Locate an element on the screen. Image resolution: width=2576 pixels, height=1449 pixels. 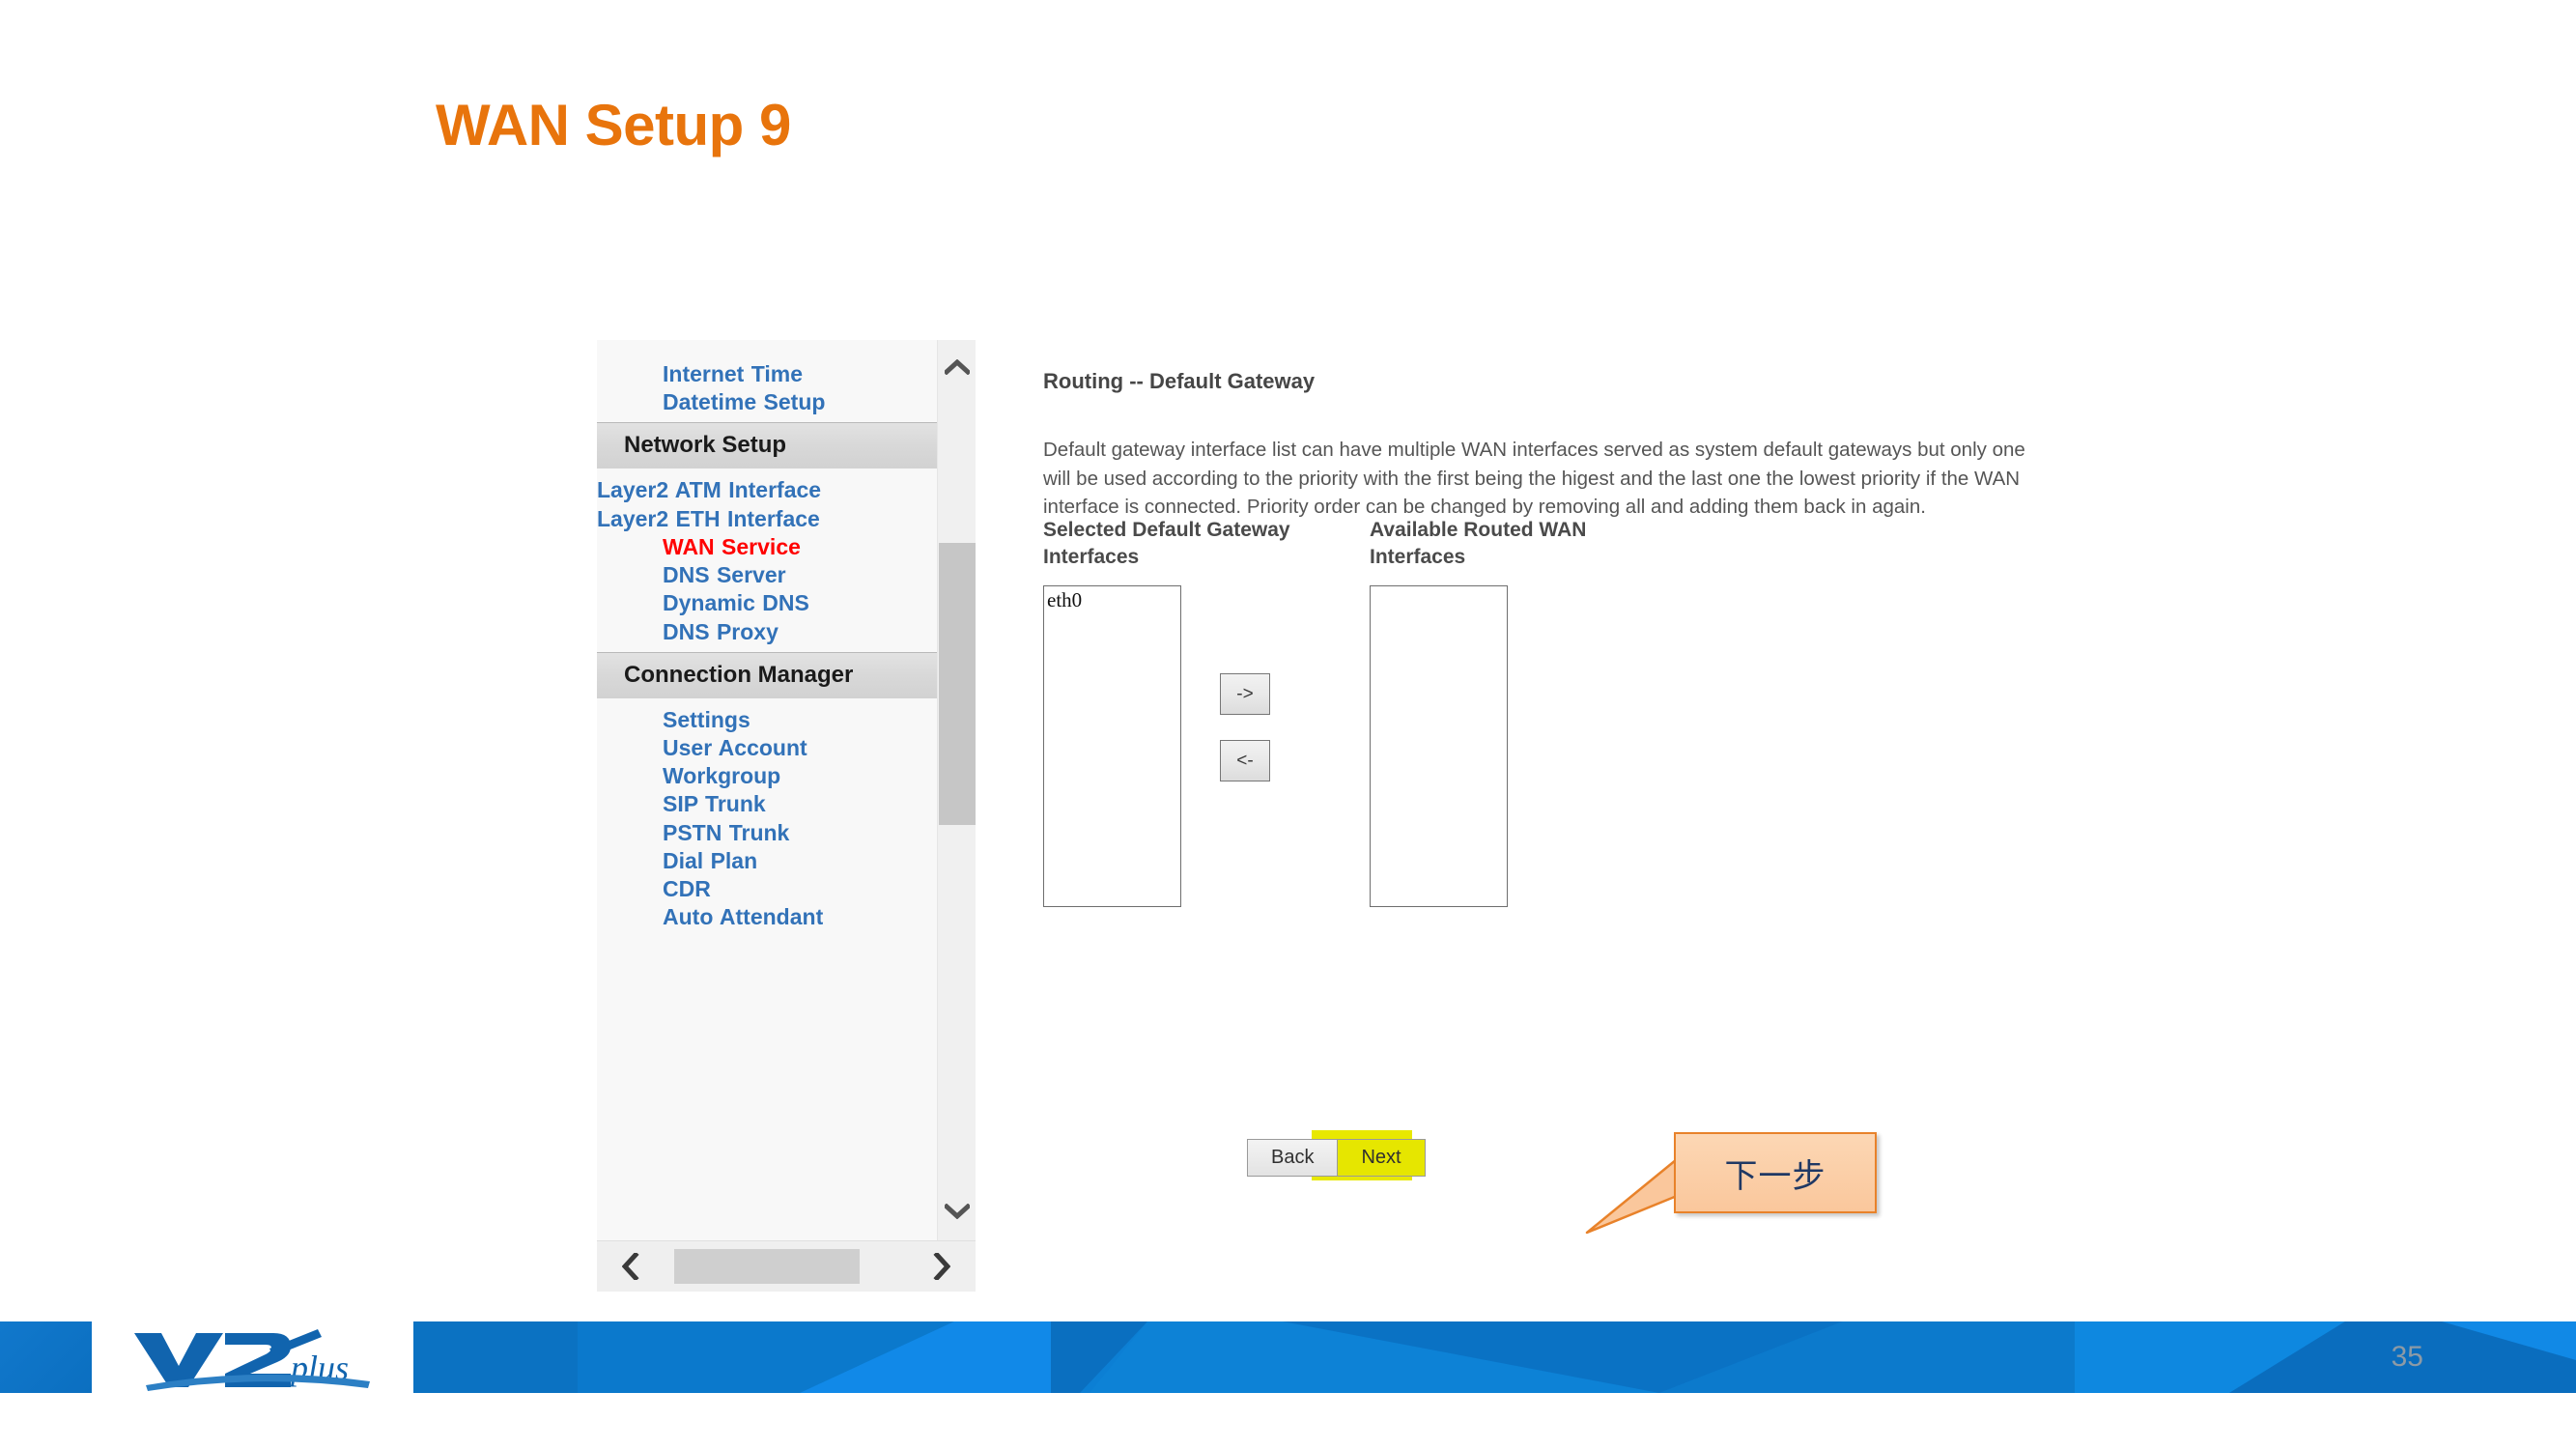
sidebar-link-label: WAN Service is located at coordinates (767, 546).